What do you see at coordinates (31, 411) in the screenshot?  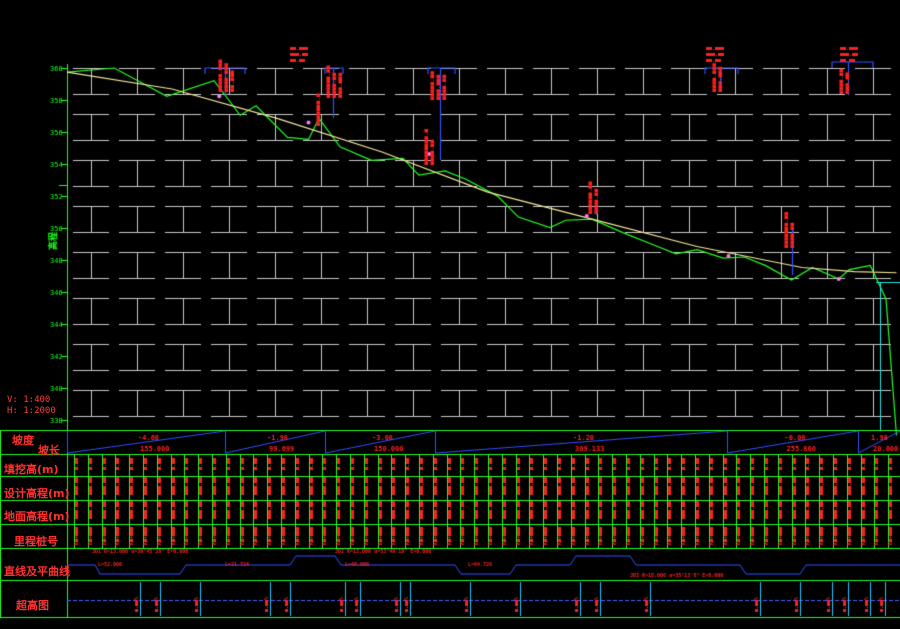 I see `horizontal-scale-label: H: 1:2000` at bounding box center [31, 411].